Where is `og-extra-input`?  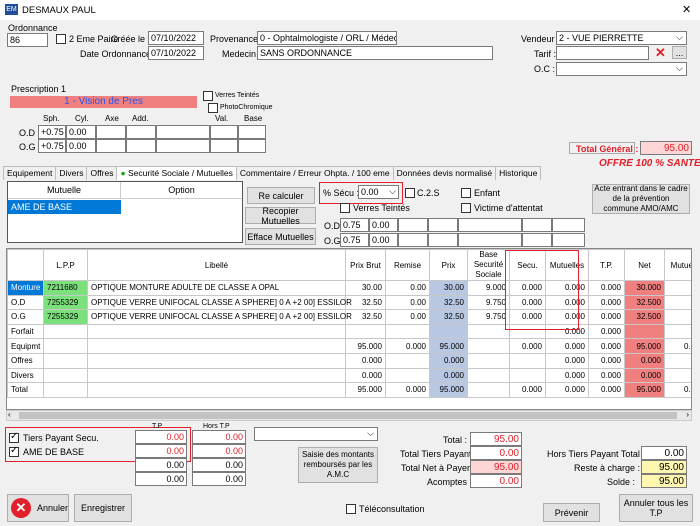 og-extra-input is located at coordinates (183, 146).